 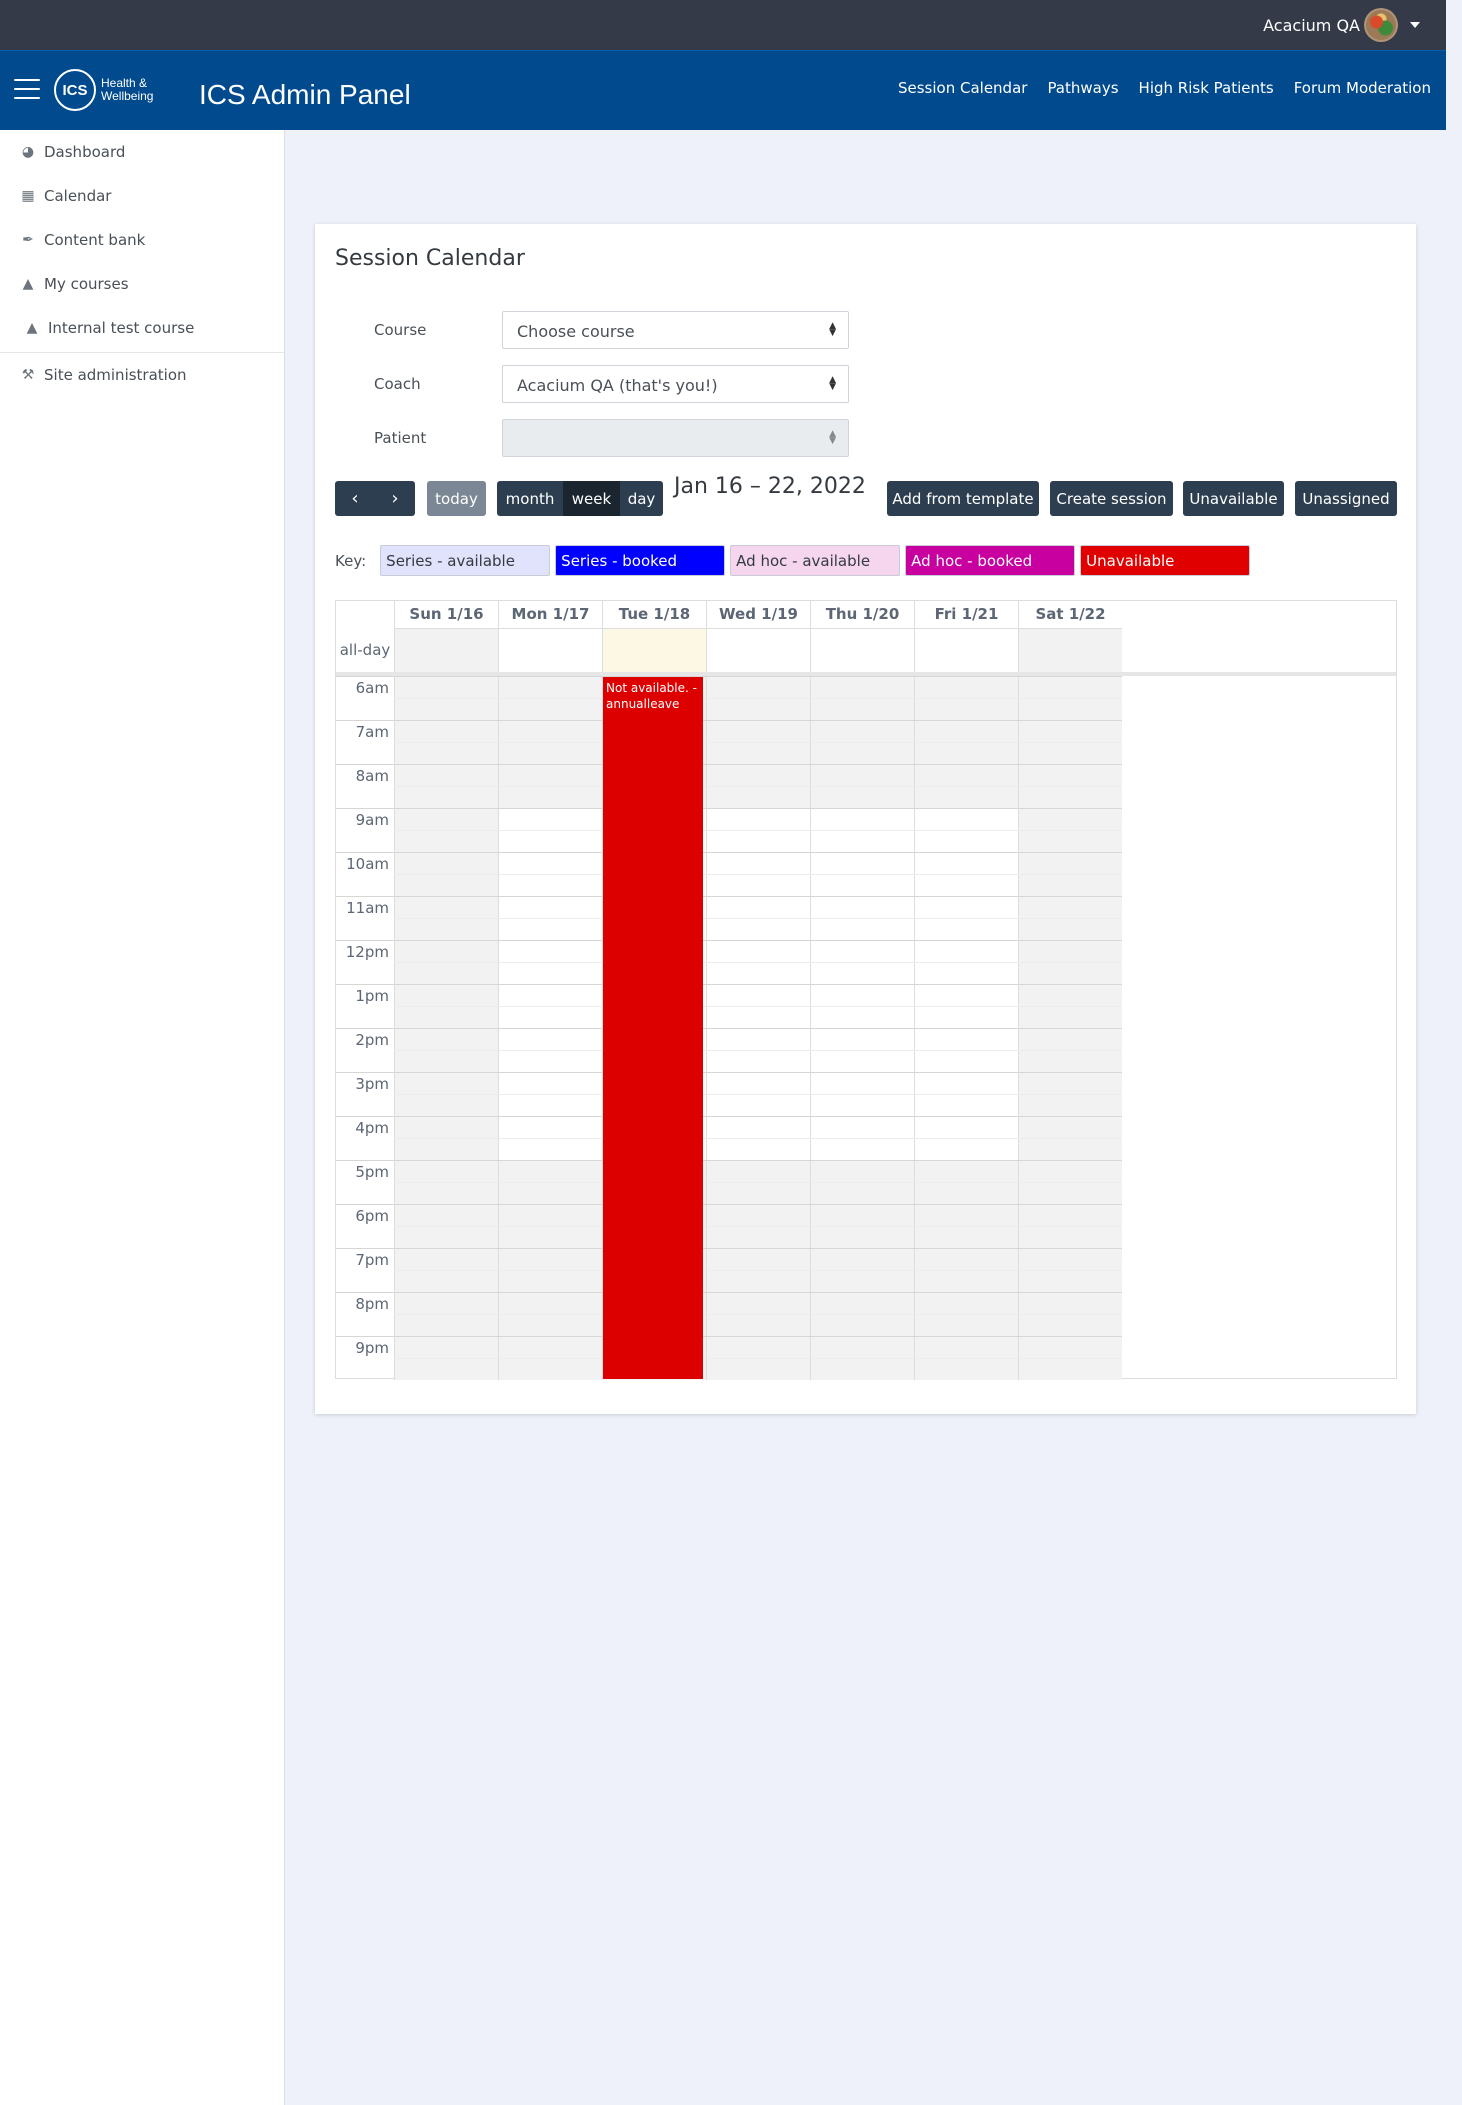 What do you see at coordinates (115, 375) in the screenshot?
I see `sidebar-item-label: Site administration` at bounding box center [115, 375].